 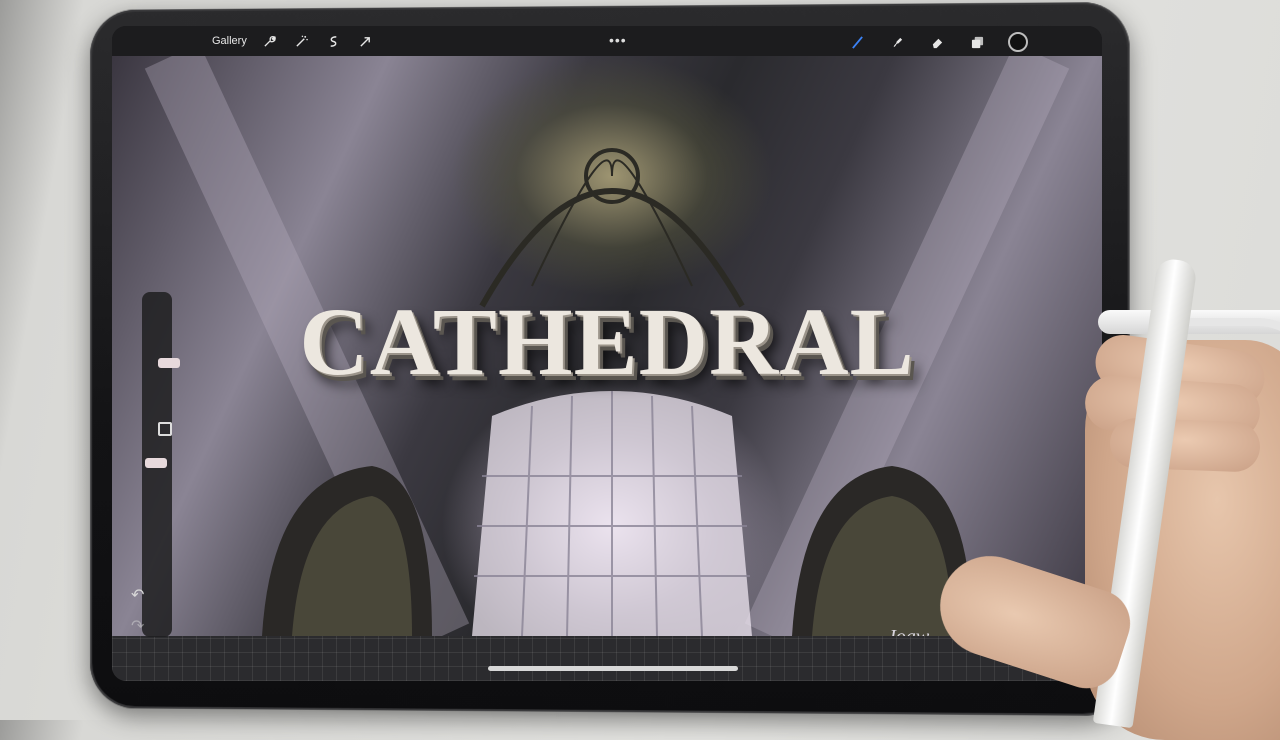 What do you see at coordinates (977, 42) in the screenshot?
I see `layers-icon` at bounding box center [977, 42].